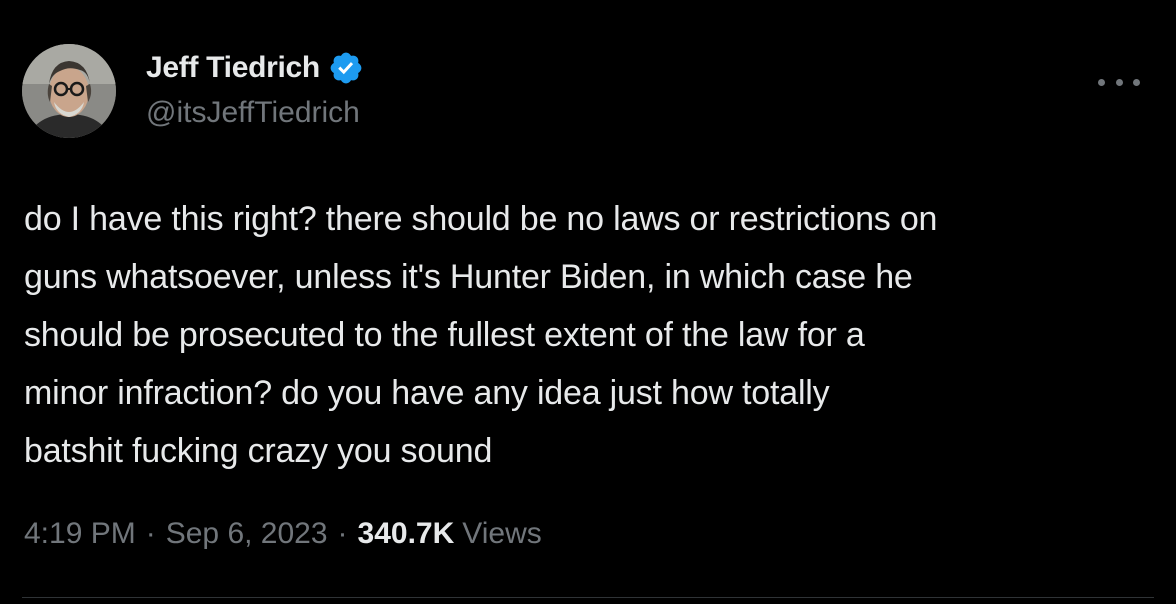  I want to click on author-name-row: Jeff Tiedrich, so click(255, 68).